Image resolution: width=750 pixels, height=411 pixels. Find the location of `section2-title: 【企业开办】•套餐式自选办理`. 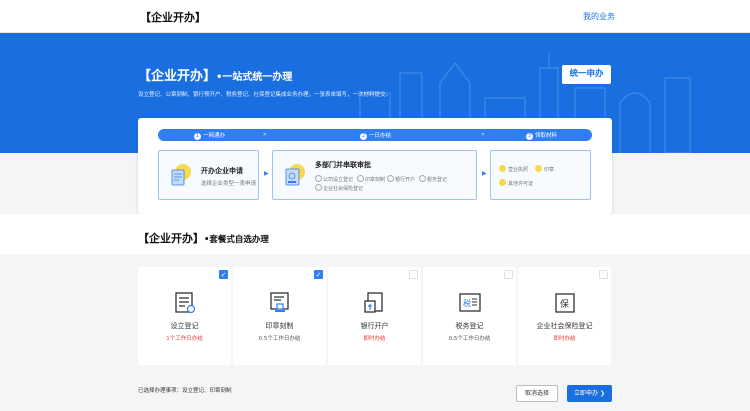

section2-title: 【企业开办】•套餐式自选办理 is located at coordinates (203, 238).